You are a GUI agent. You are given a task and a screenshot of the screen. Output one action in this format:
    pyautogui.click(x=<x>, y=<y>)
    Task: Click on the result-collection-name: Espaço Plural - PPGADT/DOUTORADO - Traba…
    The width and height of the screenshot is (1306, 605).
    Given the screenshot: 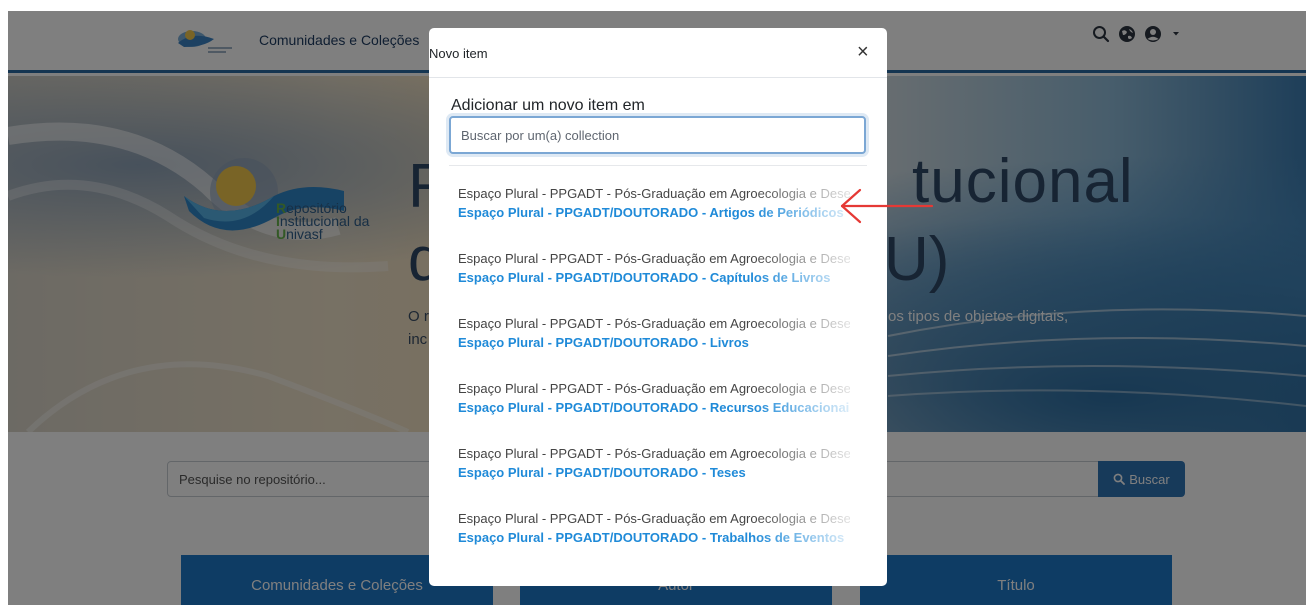 What is the action you would take?
    pyautogui.click(x=651, y=537)
    